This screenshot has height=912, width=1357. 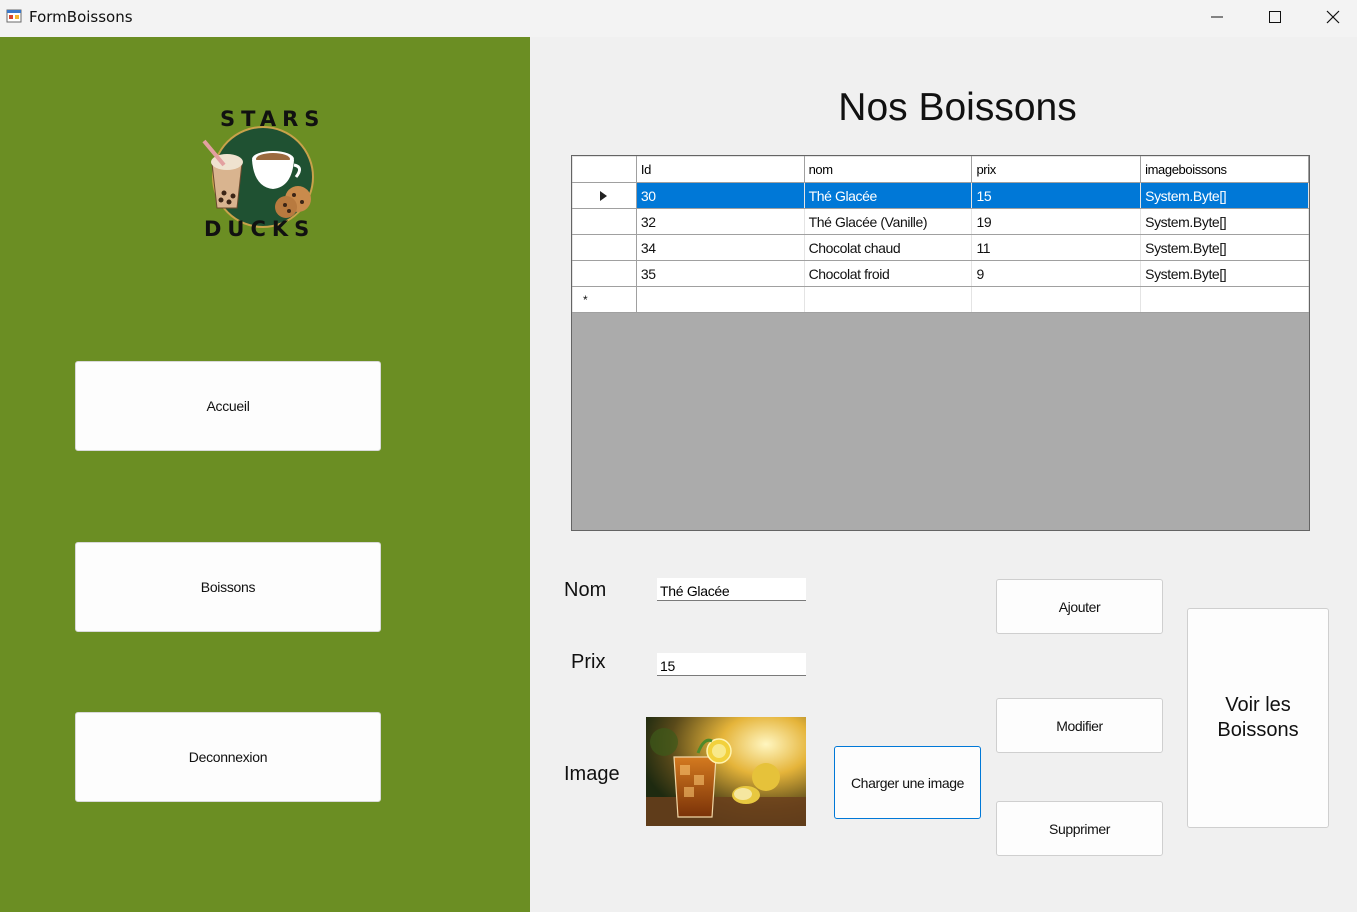 What do you see at coordinates (81, 17) in the screenshot?
I see `window-title: FormBoissons` at bounding box center [81, 17].